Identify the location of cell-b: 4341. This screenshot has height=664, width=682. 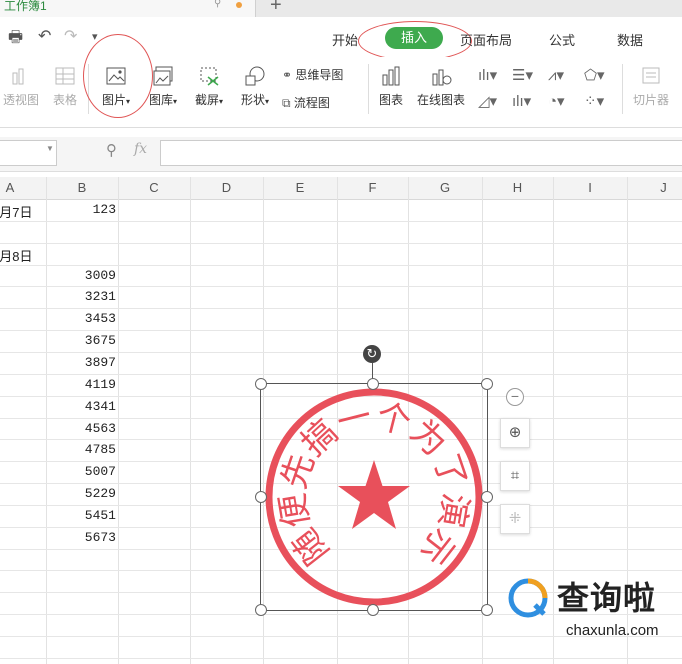
(81, 406).